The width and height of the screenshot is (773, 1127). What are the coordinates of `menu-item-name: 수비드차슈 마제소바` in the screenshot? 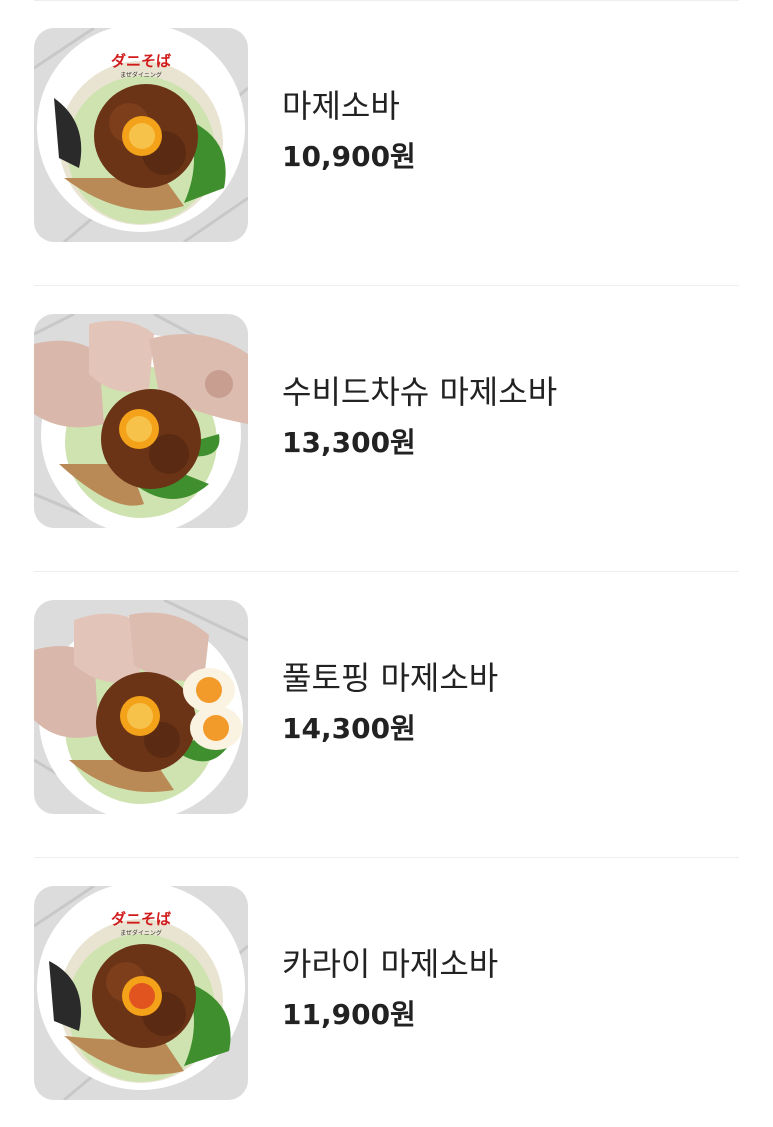 It's located at (420, 392).